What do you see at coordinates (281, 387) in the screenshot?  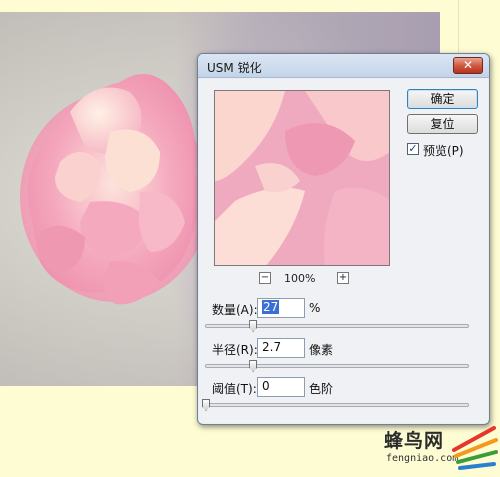 I see `threshold-input: 0` at bounding box center [281, 387].